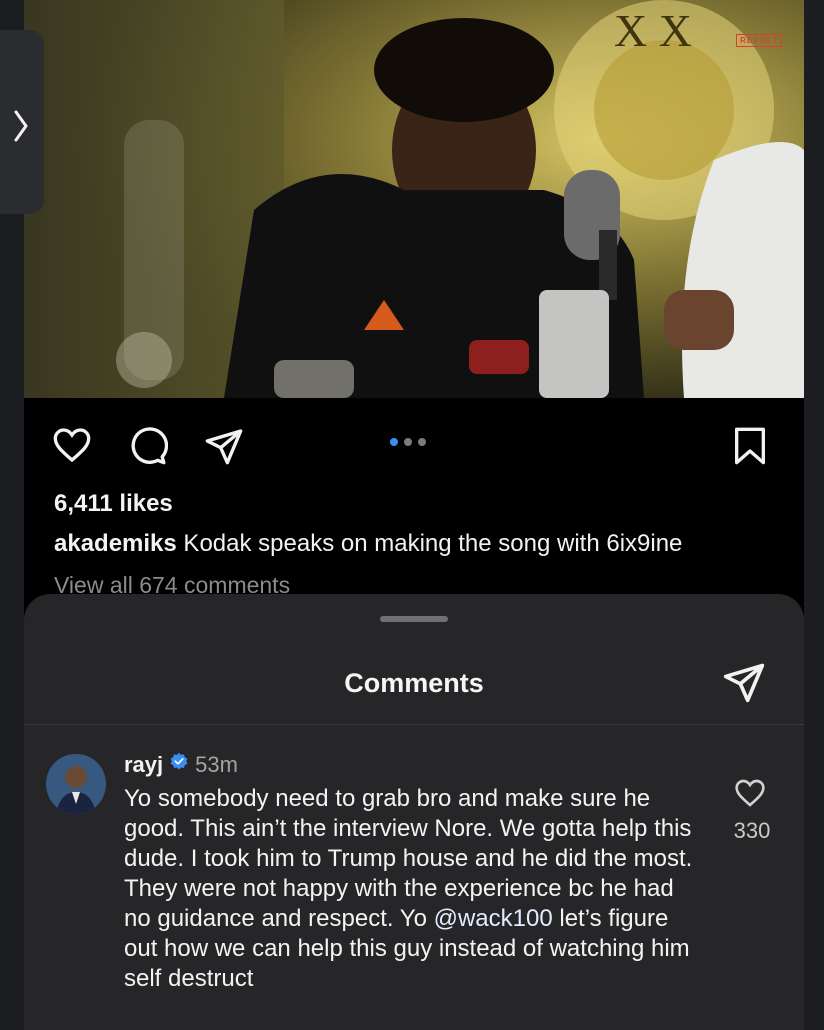 The width and height of the screenshot is (824, 1030). Describe the element at coordinates (143, 765) in the screenshot. I see `comment-username: rayj` at that location.